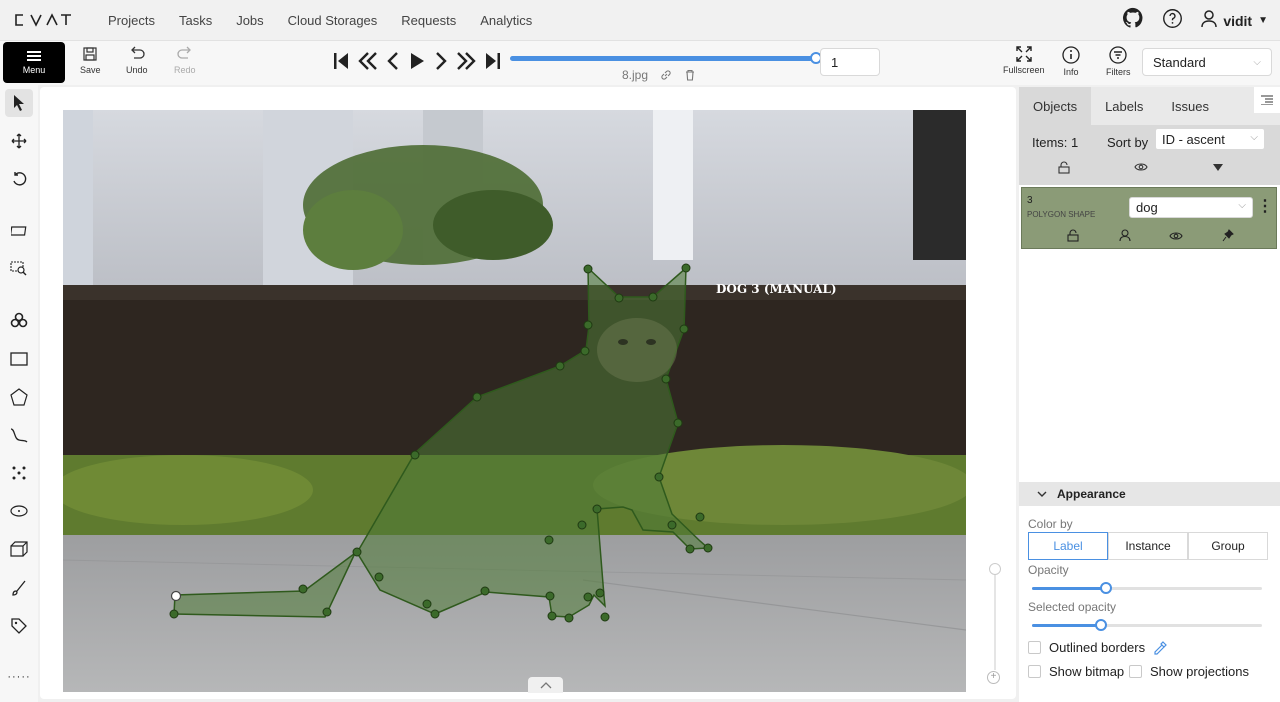 Image resolution: width=1280 pixels, height=702 pixels. What do you see at coordinates (1199, 671) in the screenshot?
I see `show-projections-label: Show projections` at bounding box center [1199, 671].